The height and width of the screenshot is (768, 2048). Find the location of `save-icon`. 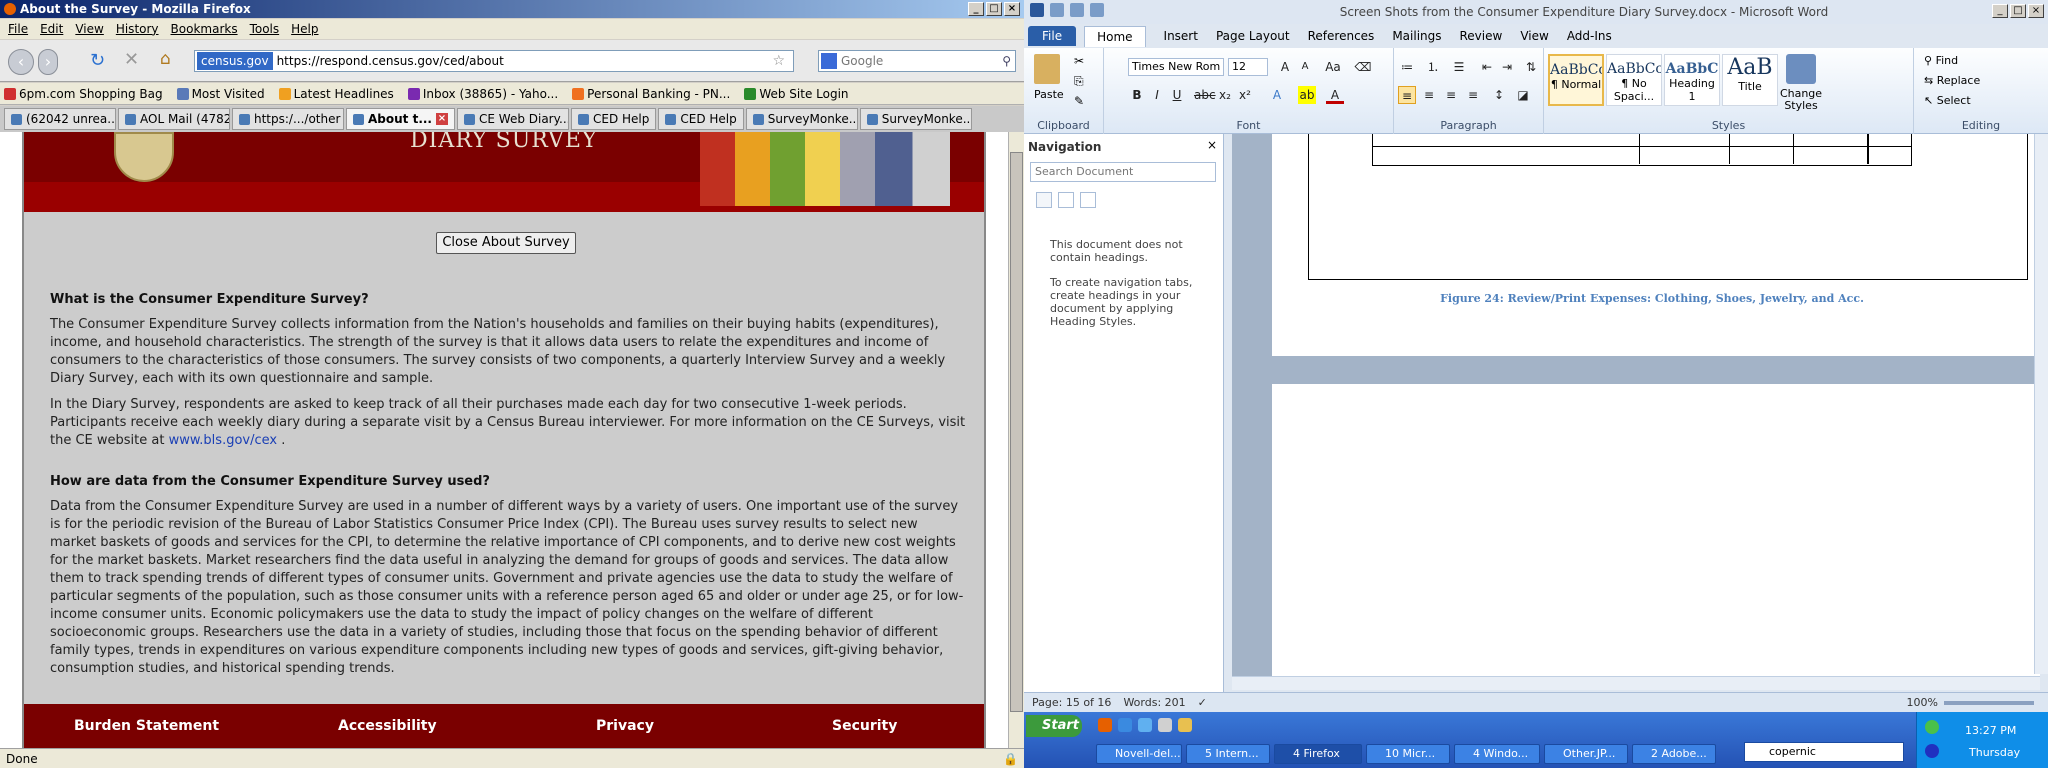

save-icon is located at coordinates (1057, 10).